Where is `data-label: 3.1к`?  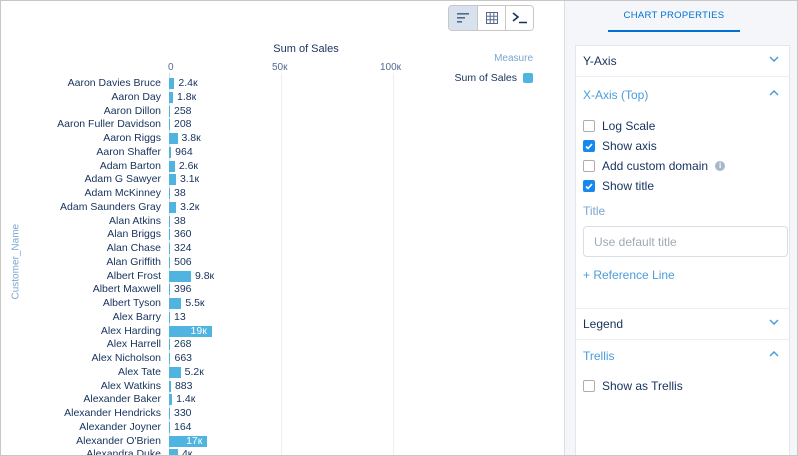
data-label: 3.1к is located at coordinates (189, 179).